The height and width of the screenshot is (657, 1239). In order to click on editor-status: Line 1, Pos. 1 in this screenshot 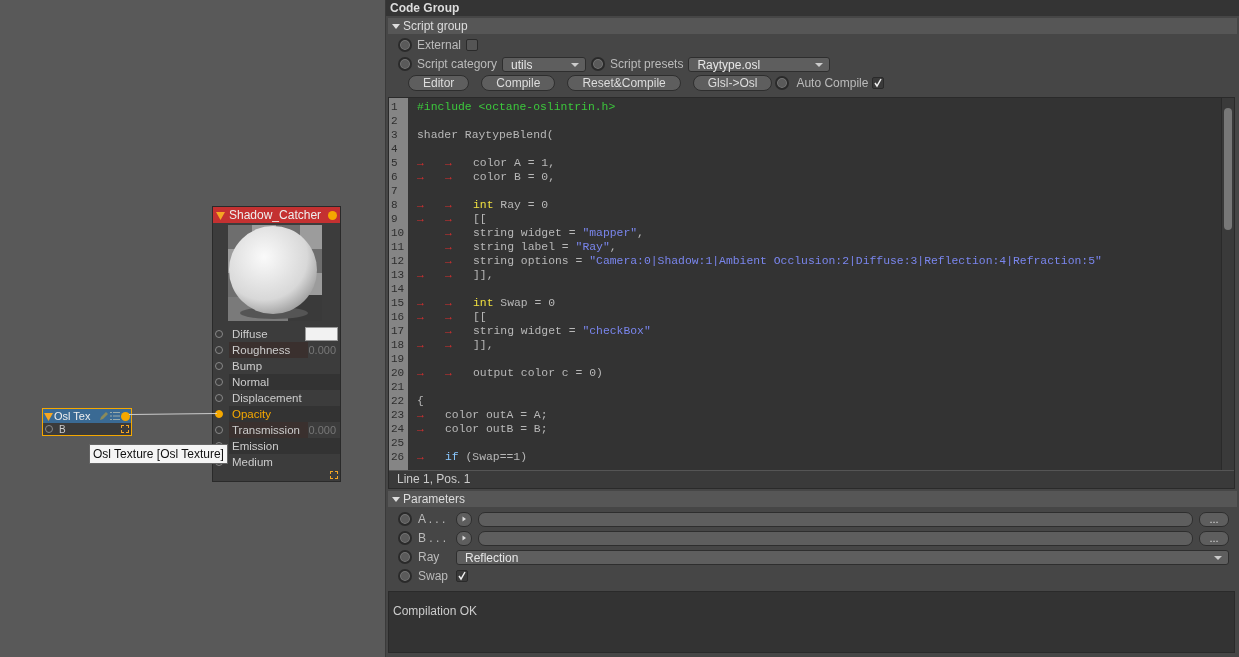, I will do `click(811, 479)`.